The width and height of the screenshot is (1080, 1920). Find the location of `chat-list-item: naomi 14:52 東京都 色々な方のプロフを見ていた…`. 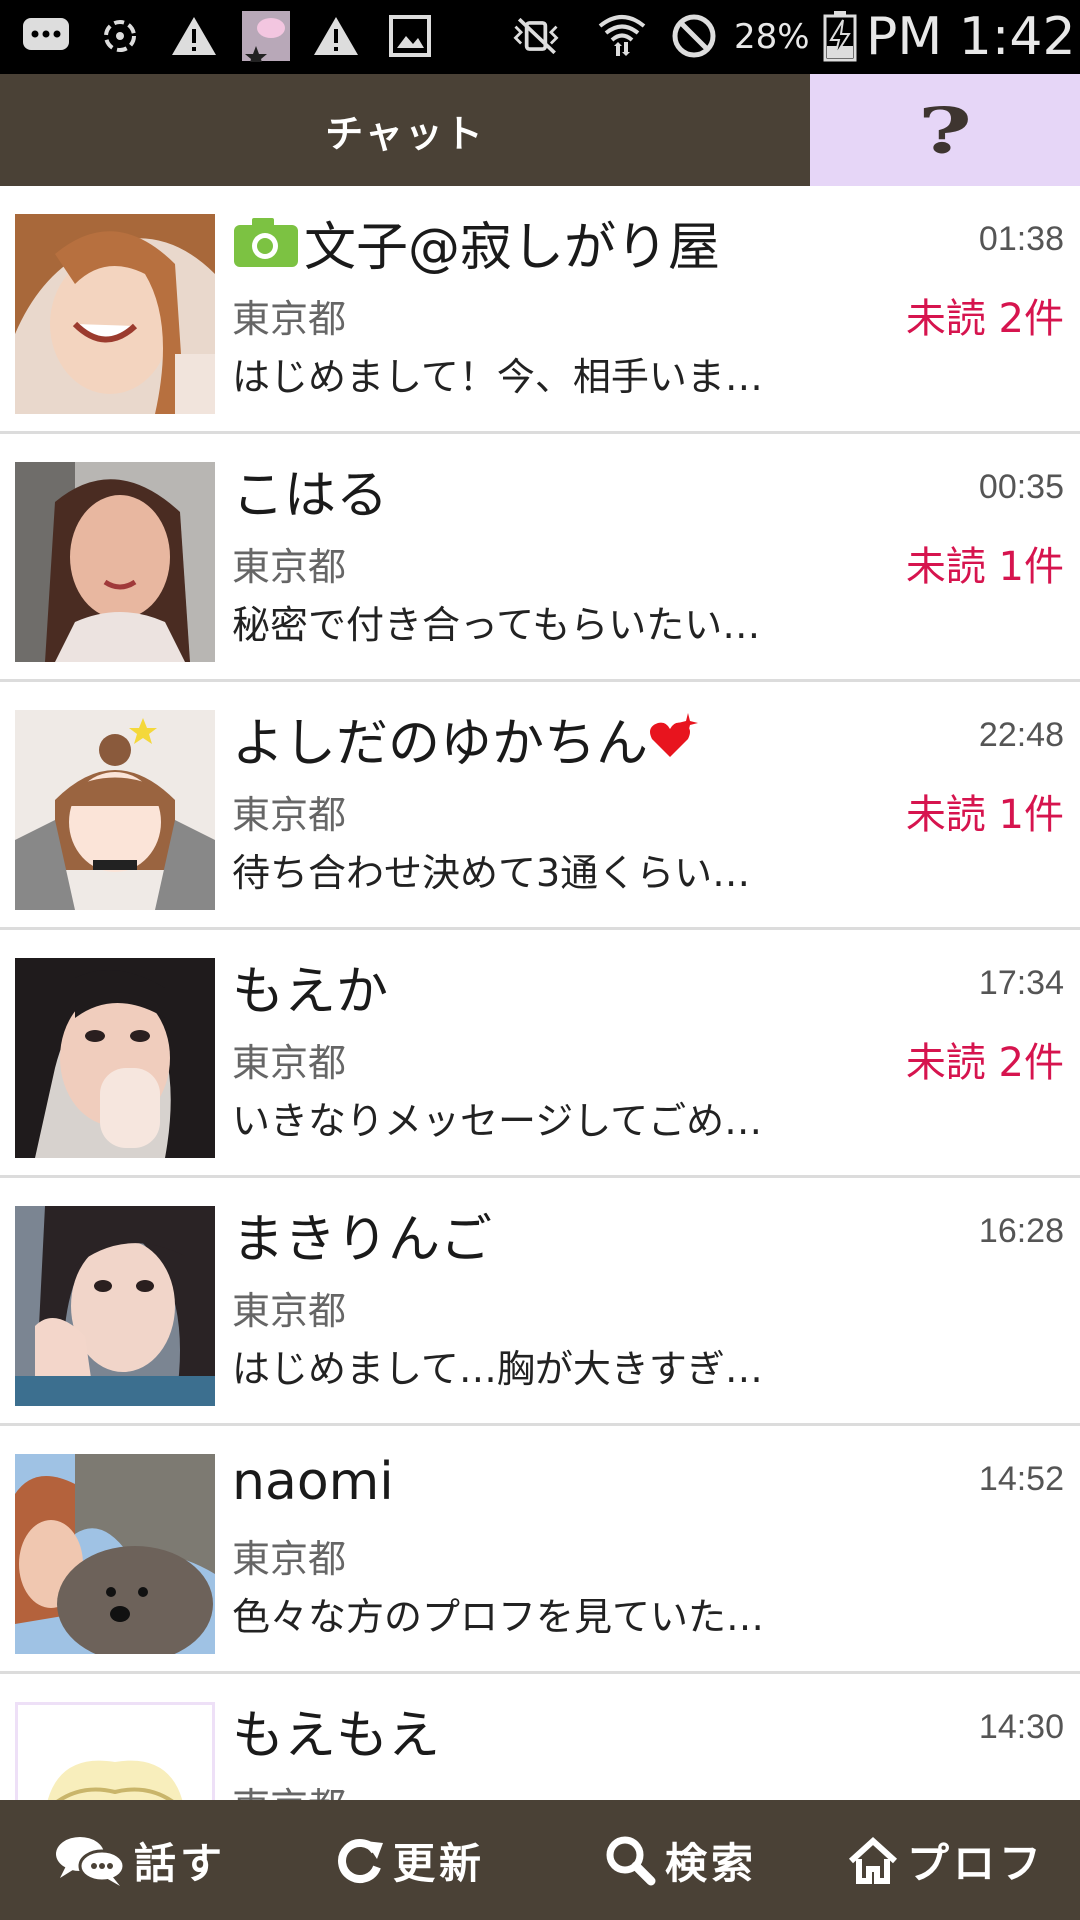

chat-list-item: naomi 14:52 東京都 色々な方のプロフを見ていた… is located at coordinates (540, 1550).